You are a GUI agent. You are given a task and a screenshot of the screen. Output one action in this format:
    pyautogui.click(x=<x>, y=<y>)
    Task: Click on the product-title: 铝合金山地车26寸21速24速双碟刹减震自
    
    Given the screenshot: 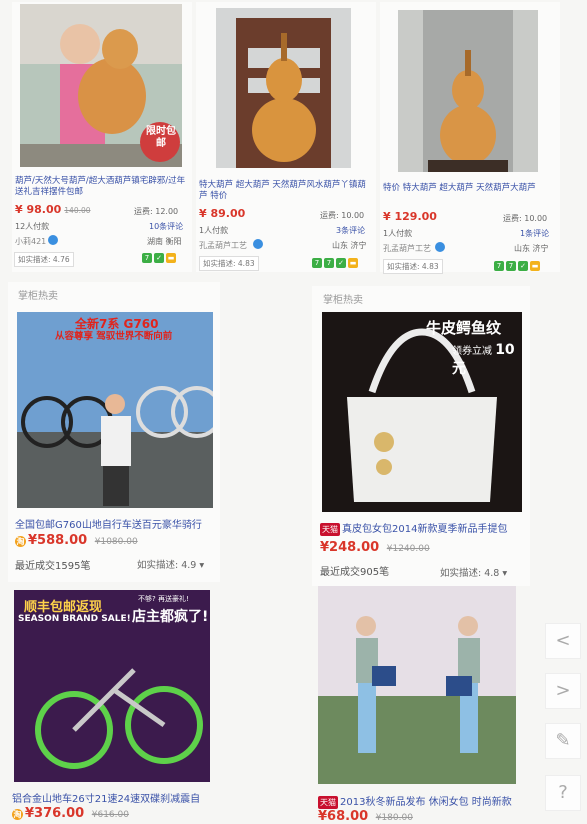 What is the action you would take?
    pyautogui.click(x=106, y=797)
    